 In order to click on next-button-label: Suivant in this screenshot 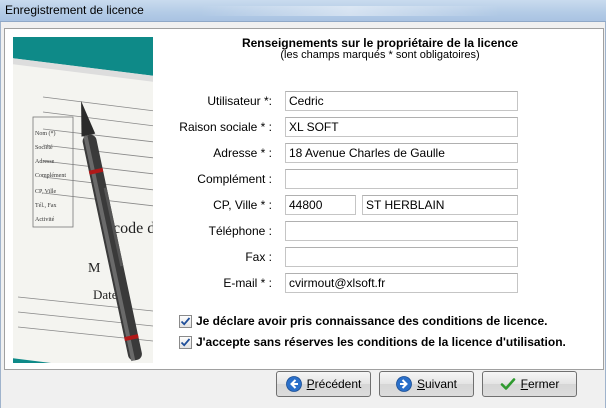, I will do `click(437, 384)`.